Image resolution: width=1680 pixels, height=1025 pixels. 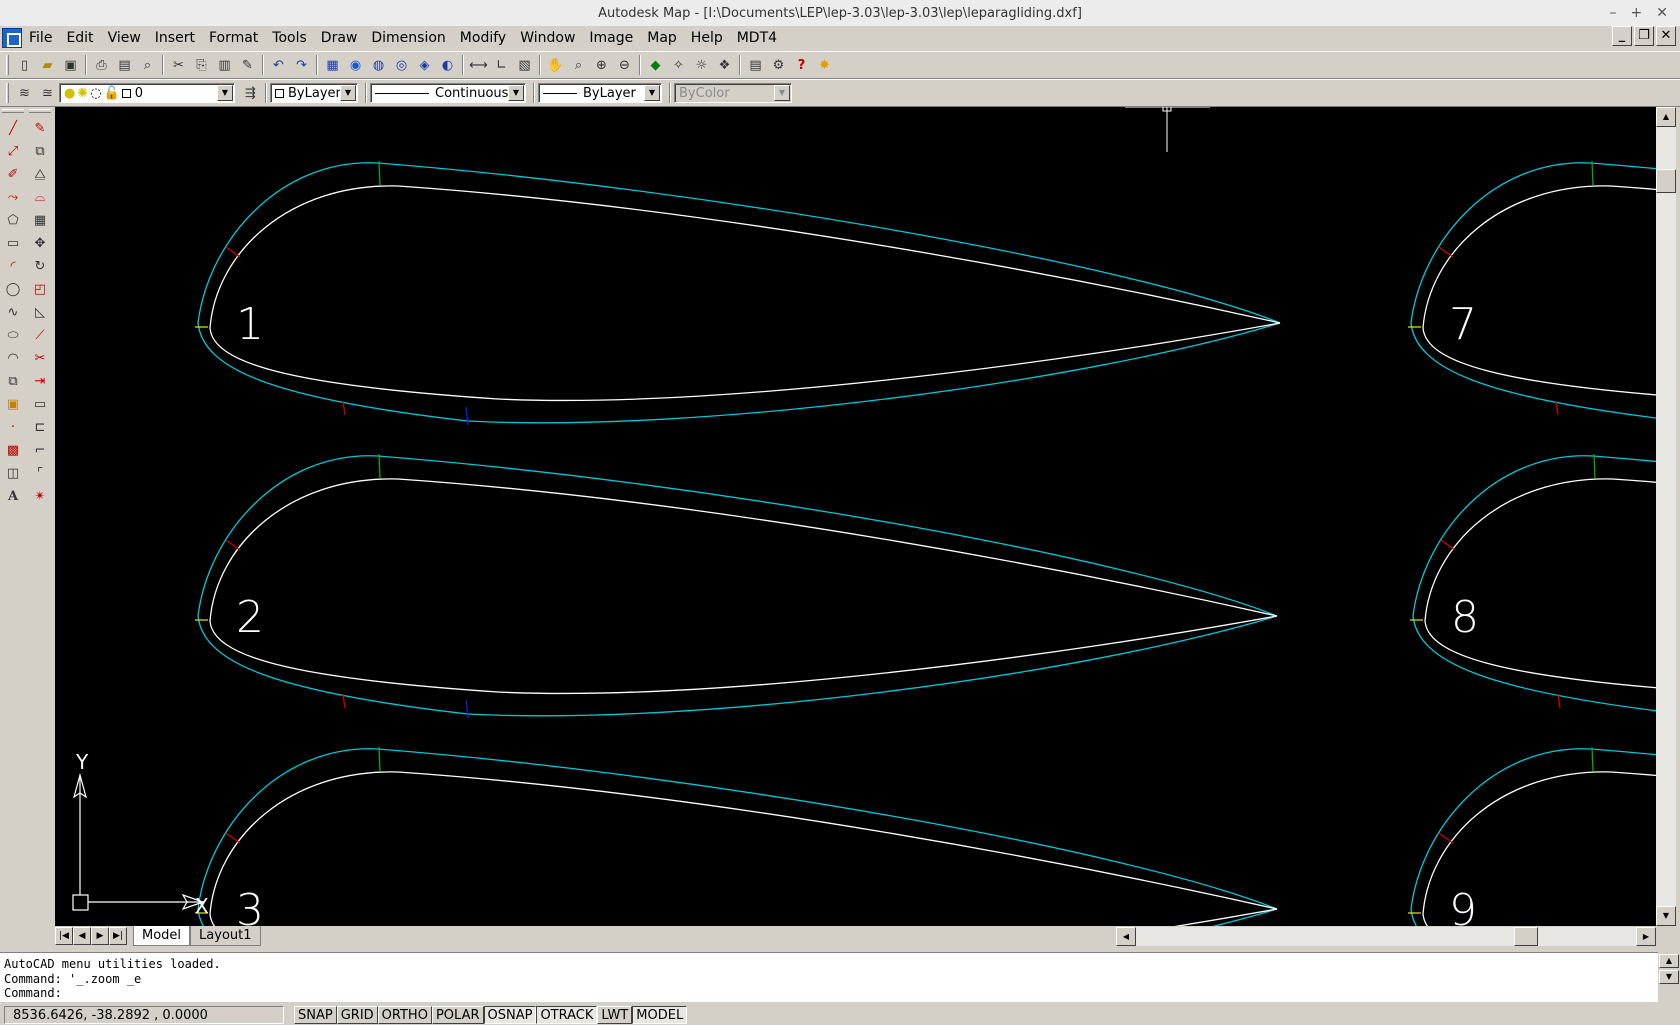 What do you see at coordinates (40, 335) in the screenshot?
I see `lengthen-icon: ⟋` at bounding box center [40, 335].